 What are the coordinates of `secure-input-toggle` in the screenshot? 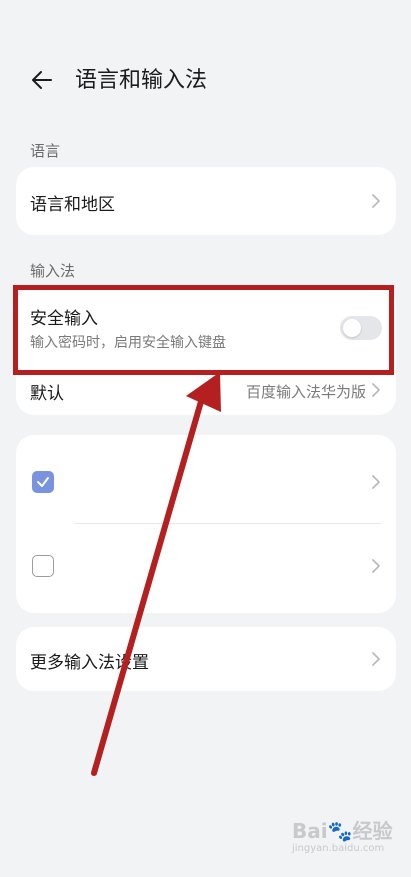 It's located at (361, 328).